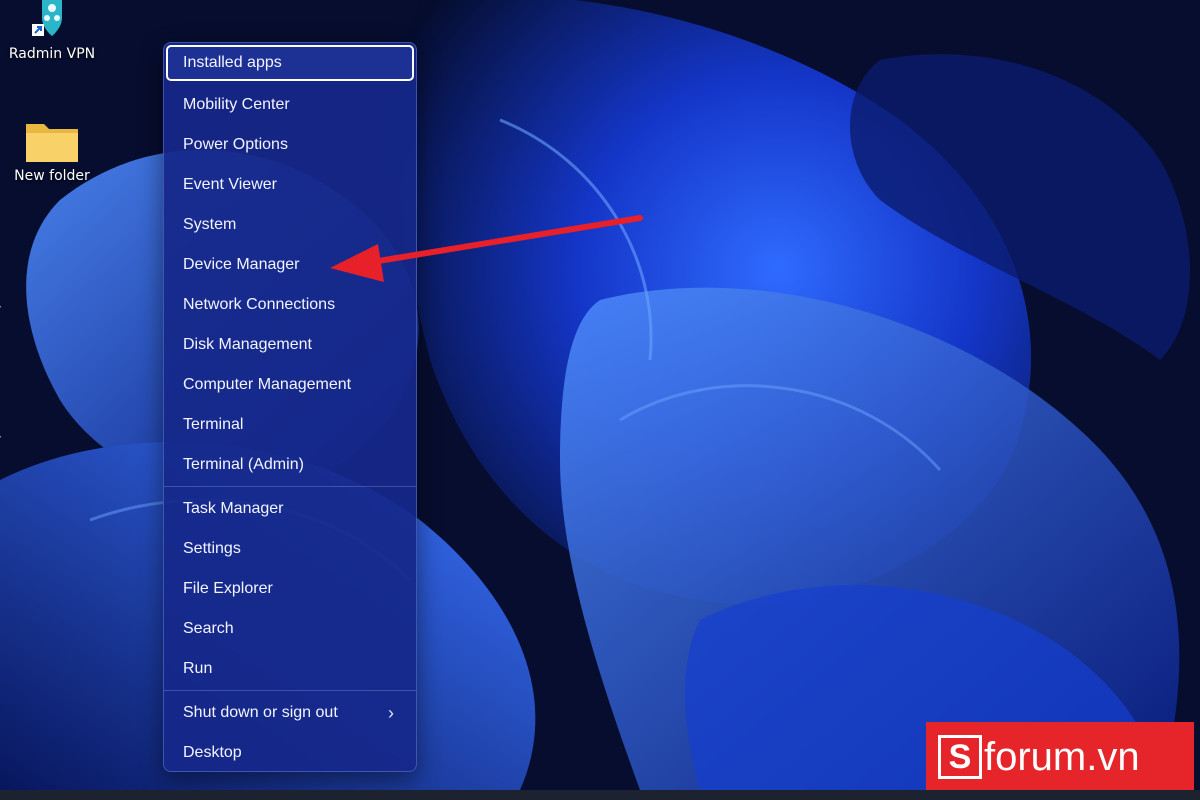  I want to click on menu-item-network-connections: Network Connections, so click(290, 305).